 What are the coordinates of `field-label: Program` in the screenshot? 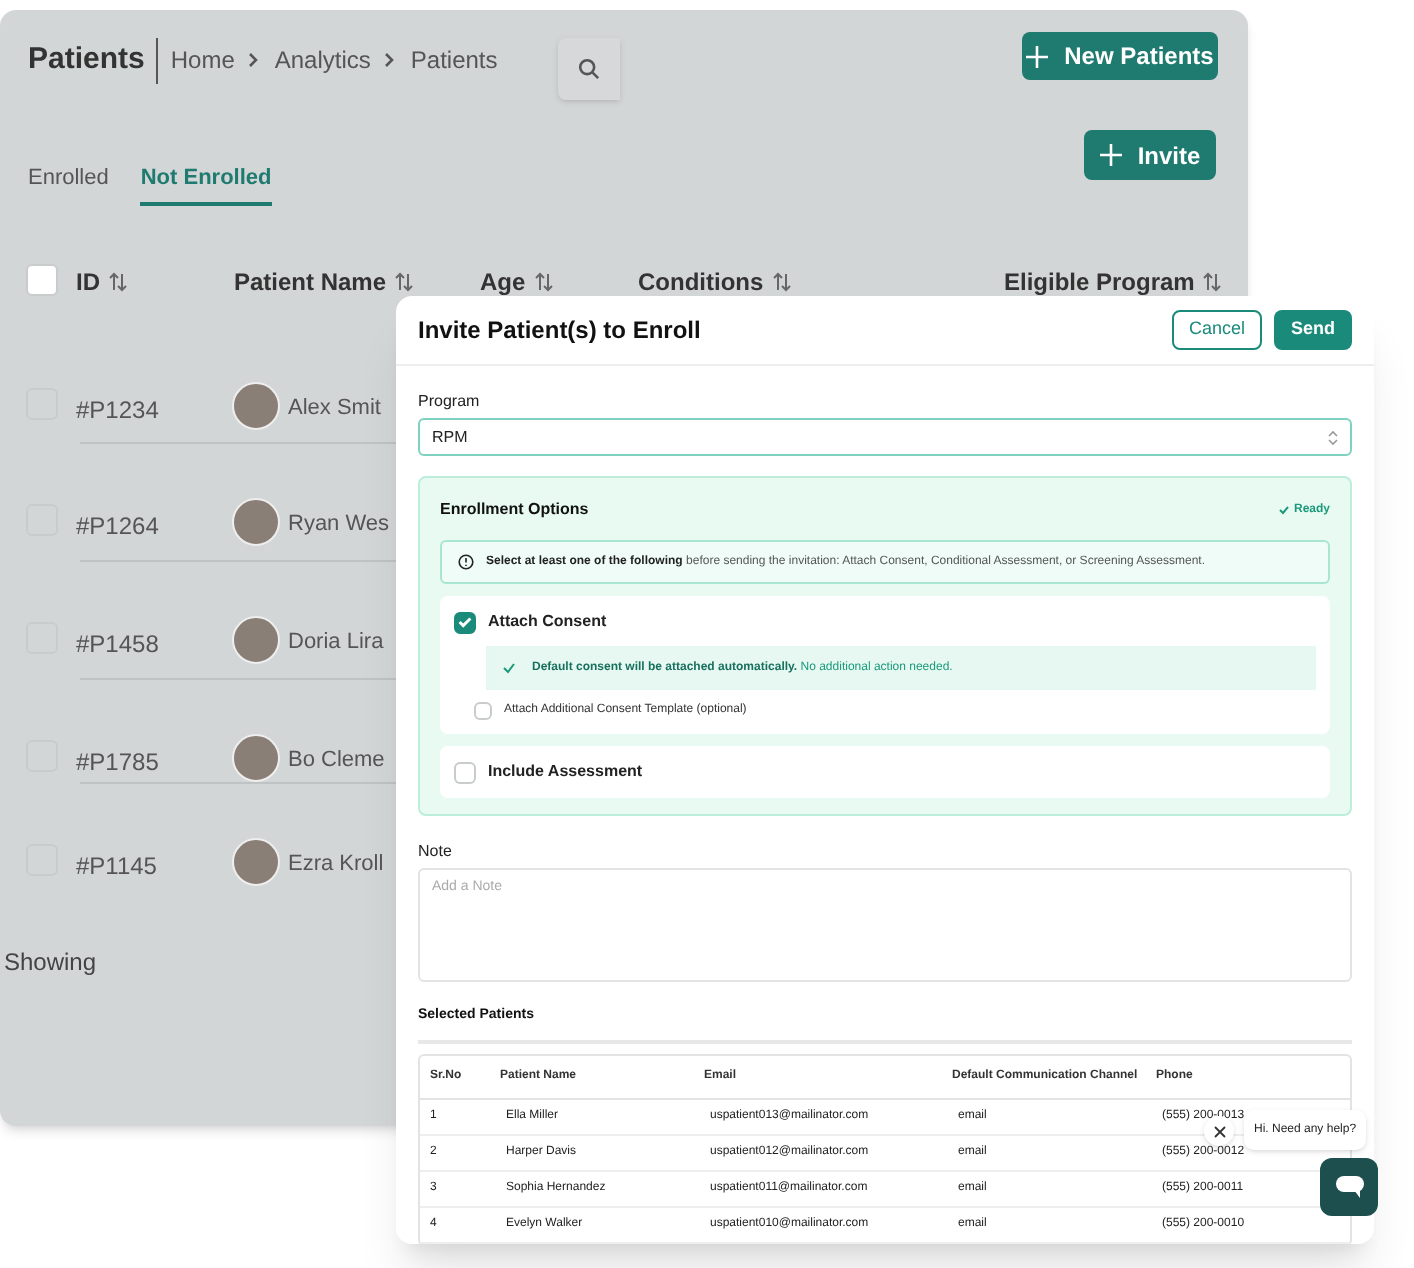 It's located at (450, 402).